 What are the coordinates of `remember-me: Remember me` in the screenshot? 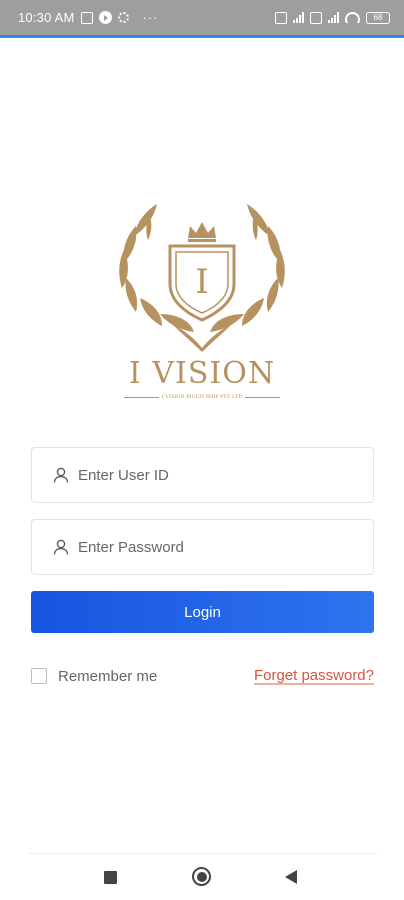 It's located at (94, 676).